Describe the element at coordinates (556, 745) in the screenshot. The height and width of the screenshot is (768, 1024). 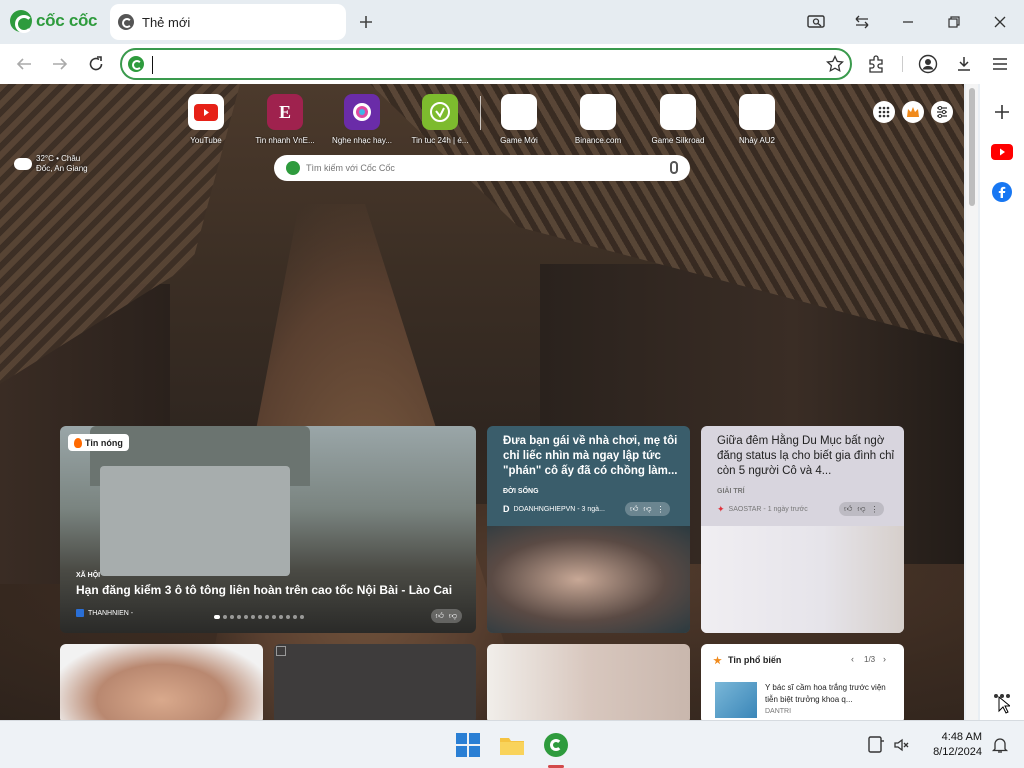
I see `coccoc-taskbar-button` at that location.